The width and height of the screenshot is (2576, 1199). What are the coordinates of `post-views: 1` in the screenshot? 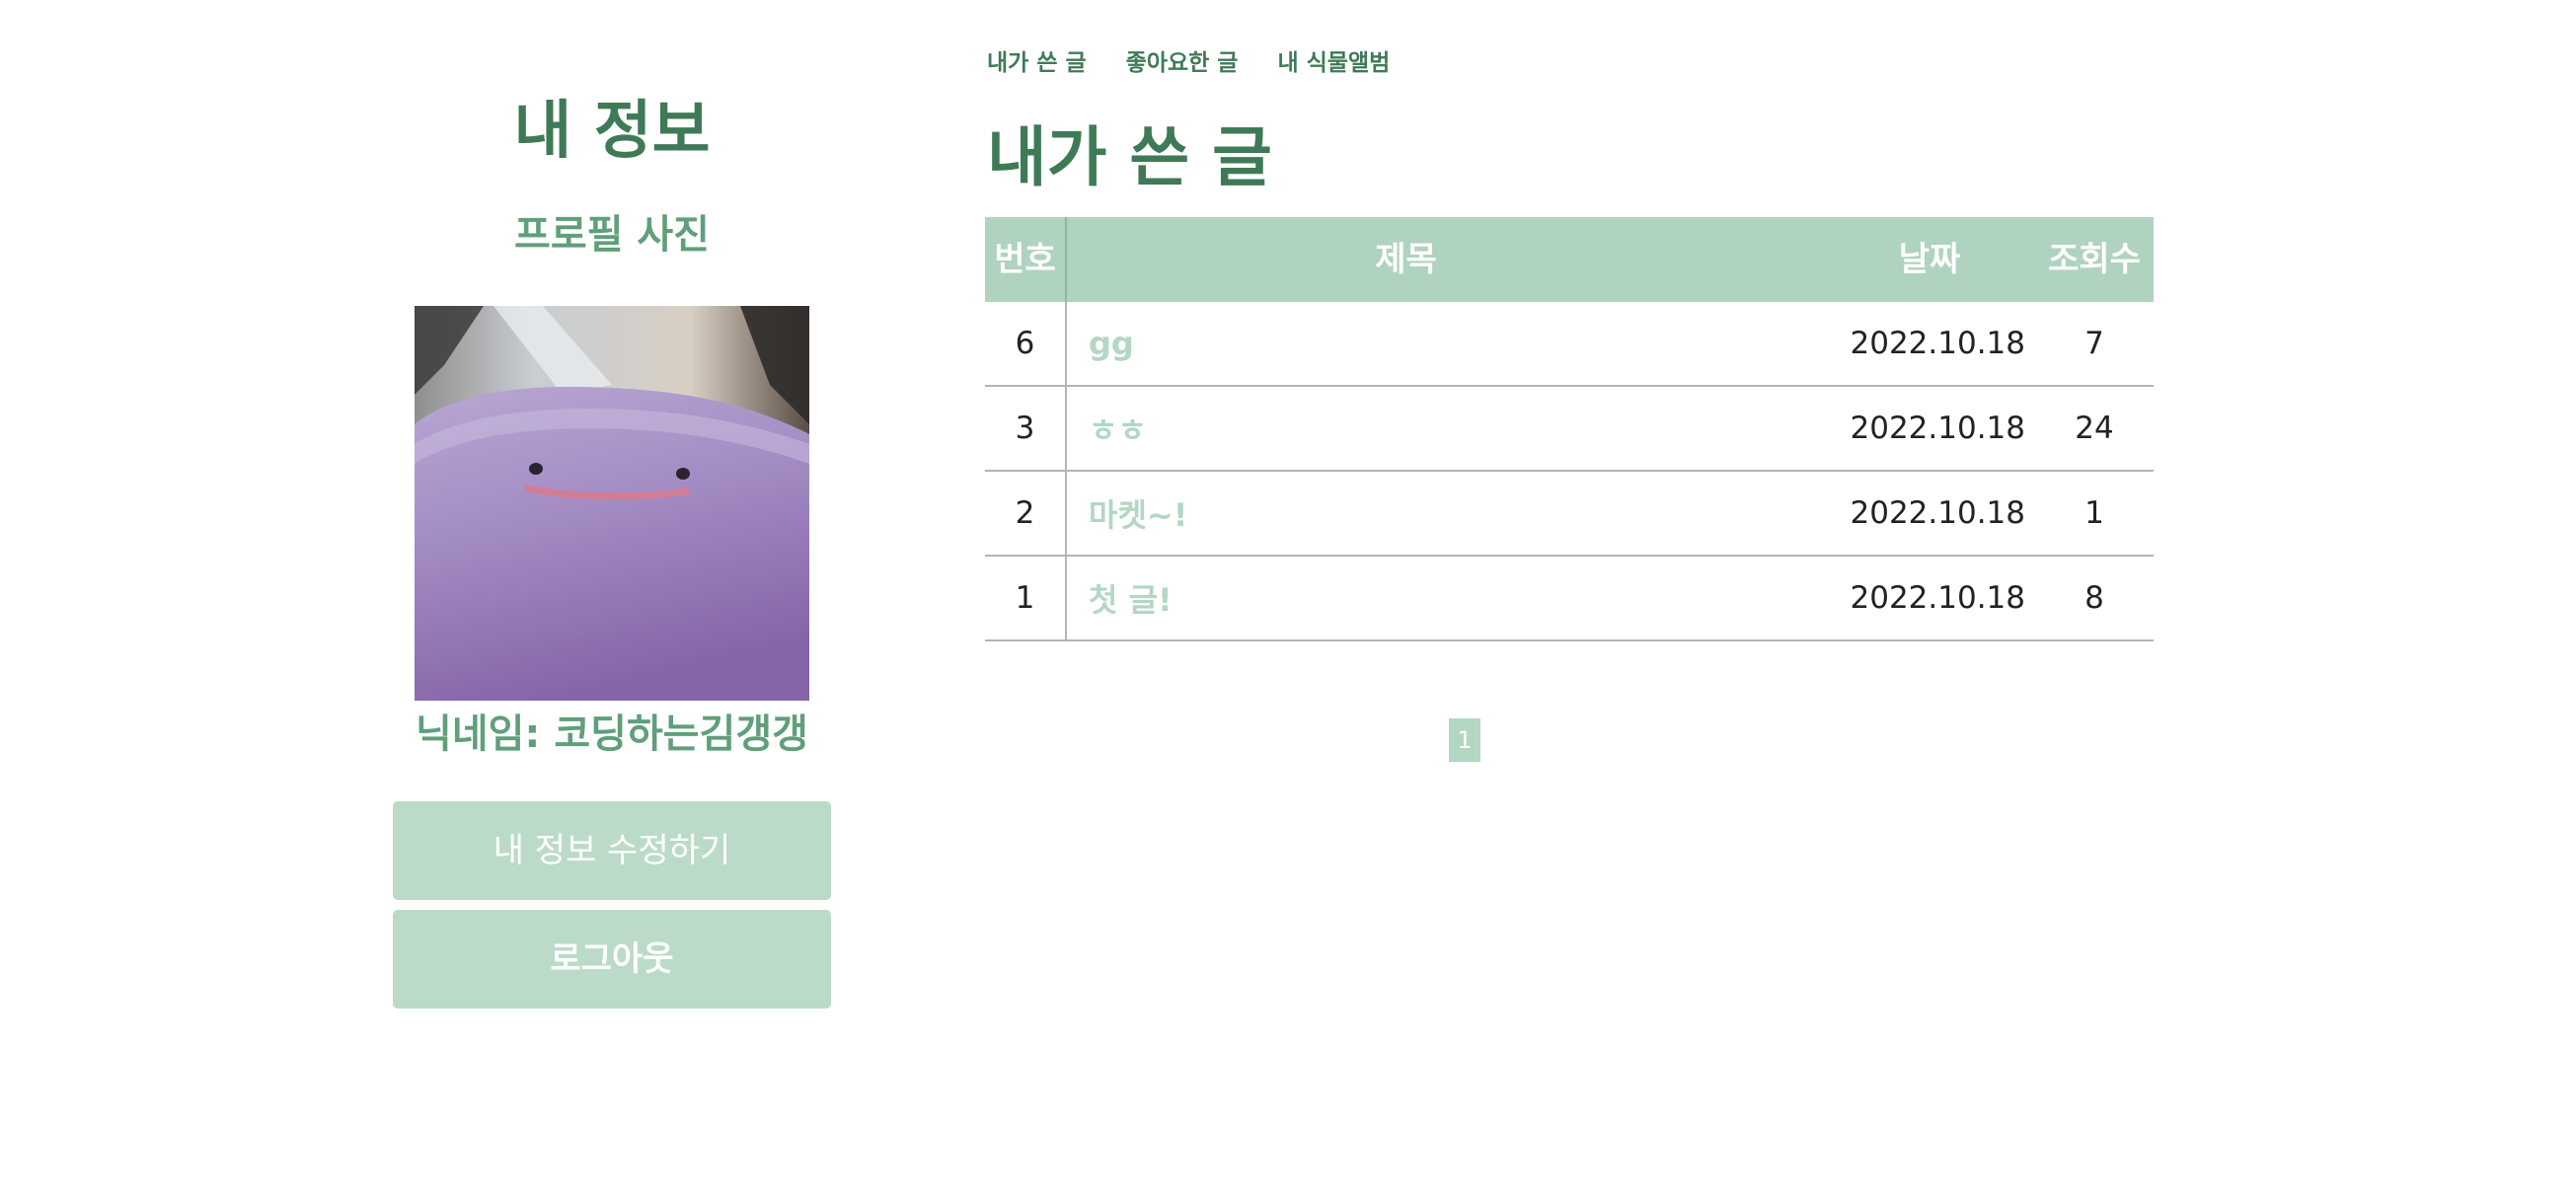 It's located at (2094, 514).